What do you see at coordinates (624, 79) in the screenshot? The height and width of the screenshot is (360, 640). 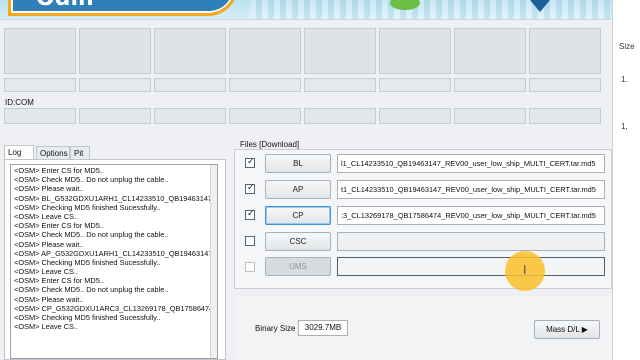 I see `size-cell: 1.` at bounding box center [624, 79].